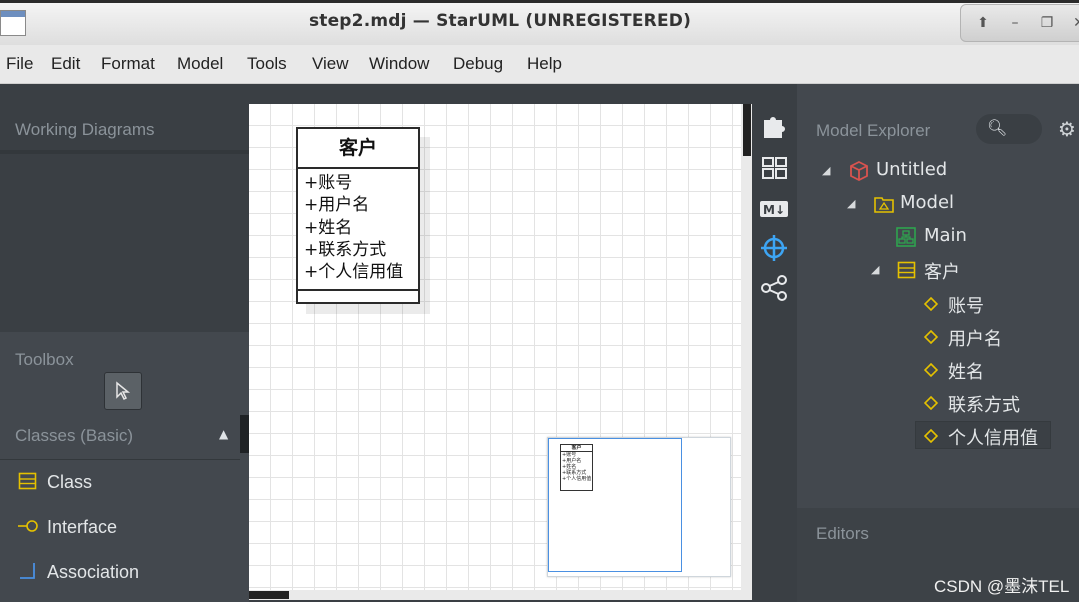 The height and width of the screenshot is (602, 1079). What do you see at coordinates (93, 572) in the screenshot?
I see `tool-association-label: Association` at bounding box center [93, 572].